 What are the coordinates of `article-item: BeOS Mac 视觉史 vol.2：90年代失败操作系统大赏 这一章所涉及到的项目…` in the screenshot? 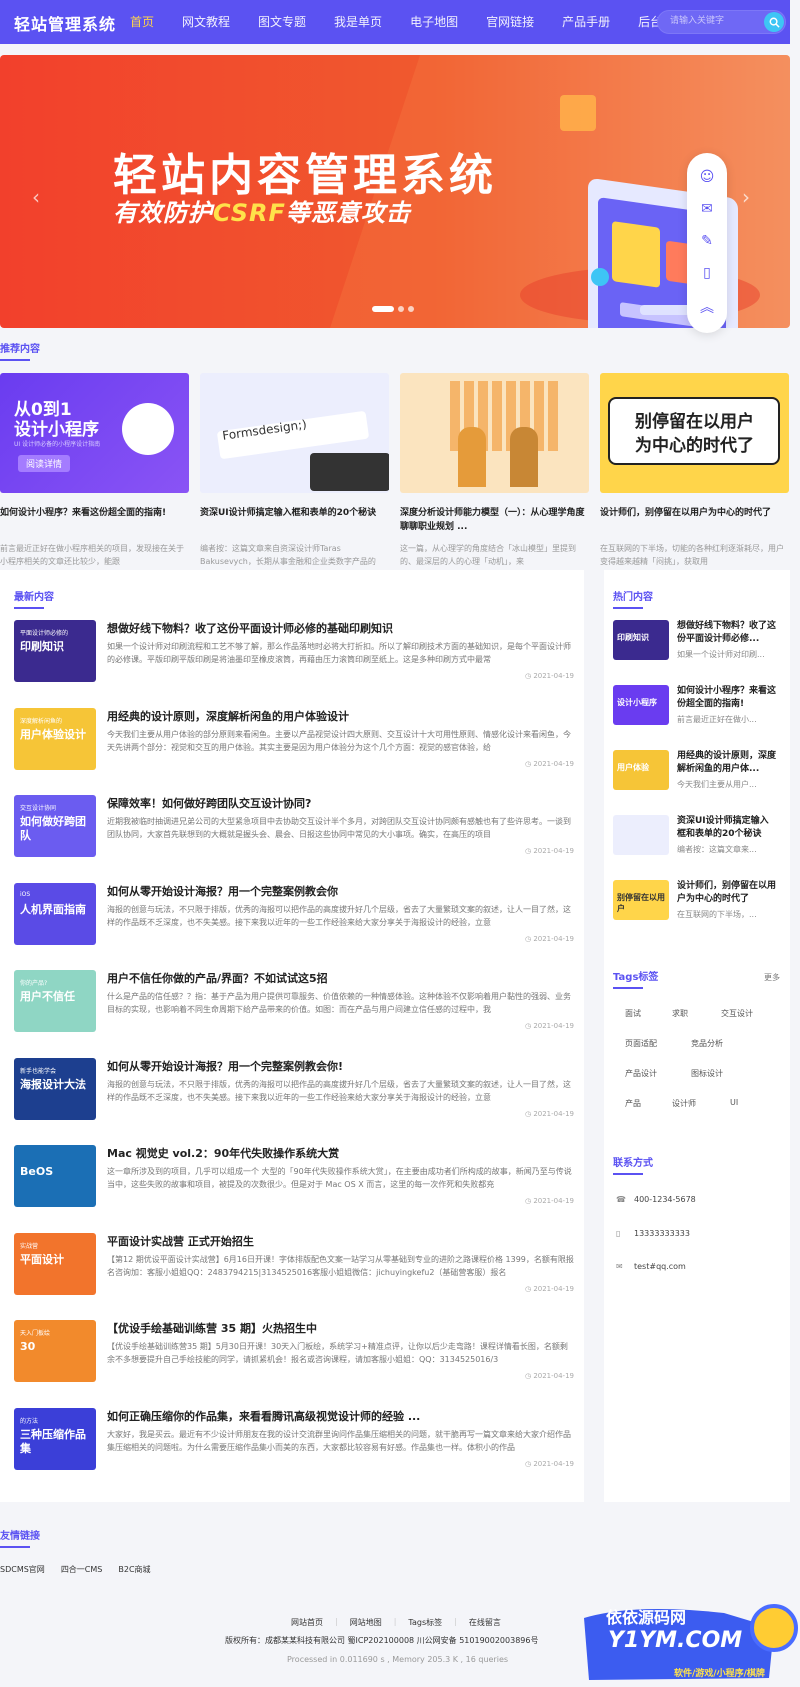 It's located at (294, 1177).